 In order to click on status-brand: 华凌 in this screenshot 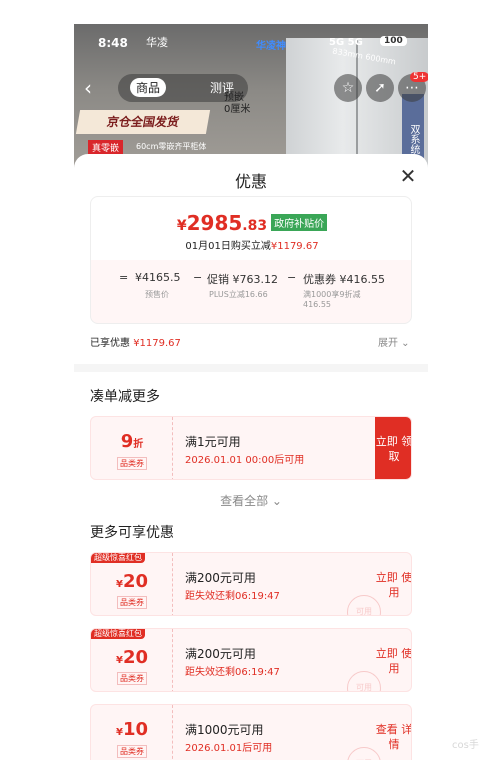, I will do `click(157, 42)`.